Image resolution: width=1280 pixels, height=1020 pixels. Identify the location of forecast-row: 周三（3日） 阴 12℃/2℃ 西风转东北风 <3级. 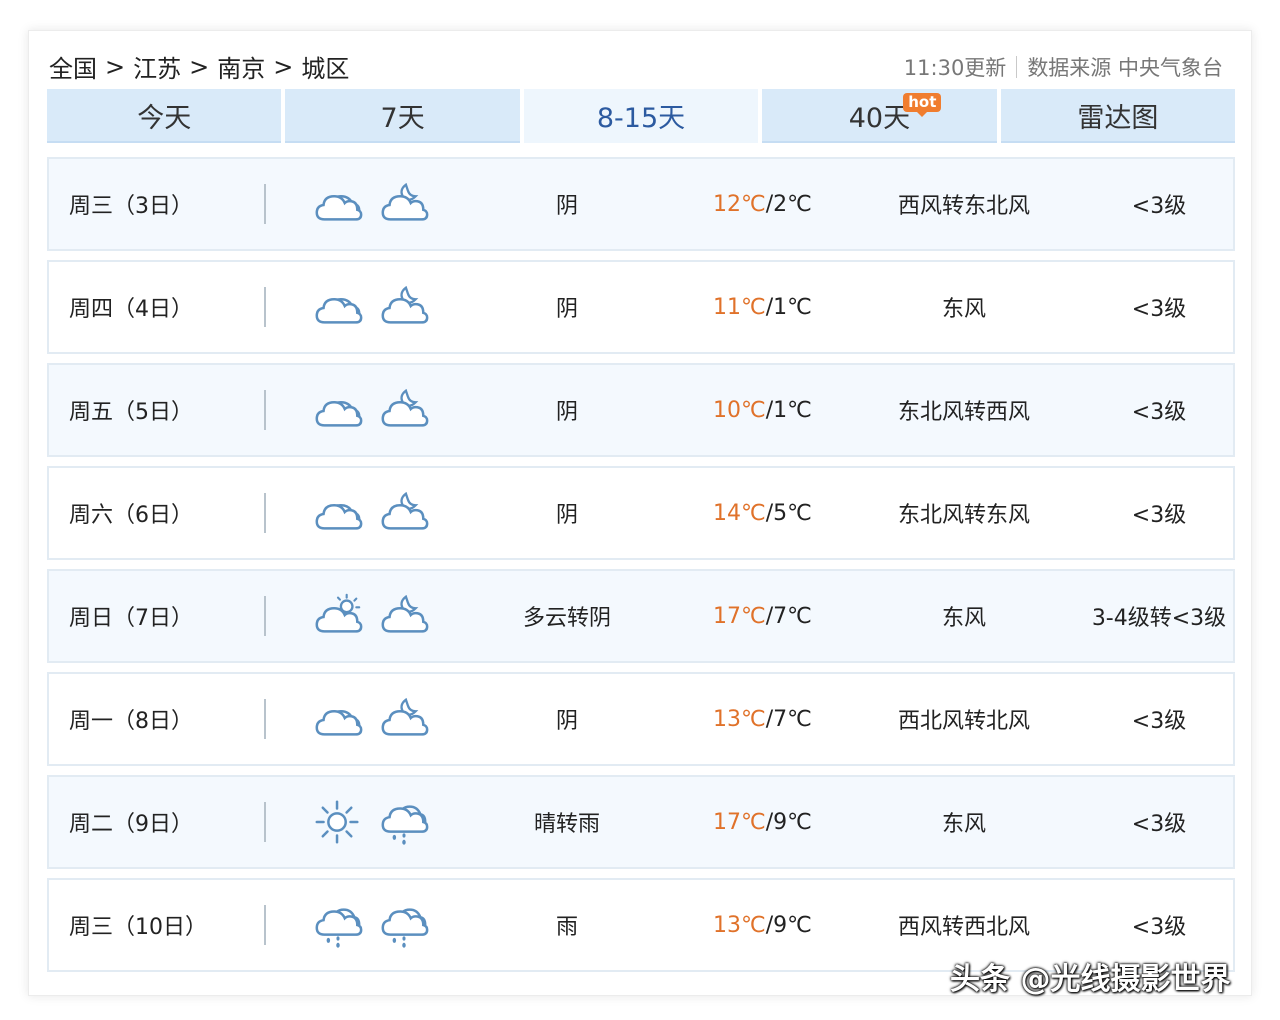
(641, 204).